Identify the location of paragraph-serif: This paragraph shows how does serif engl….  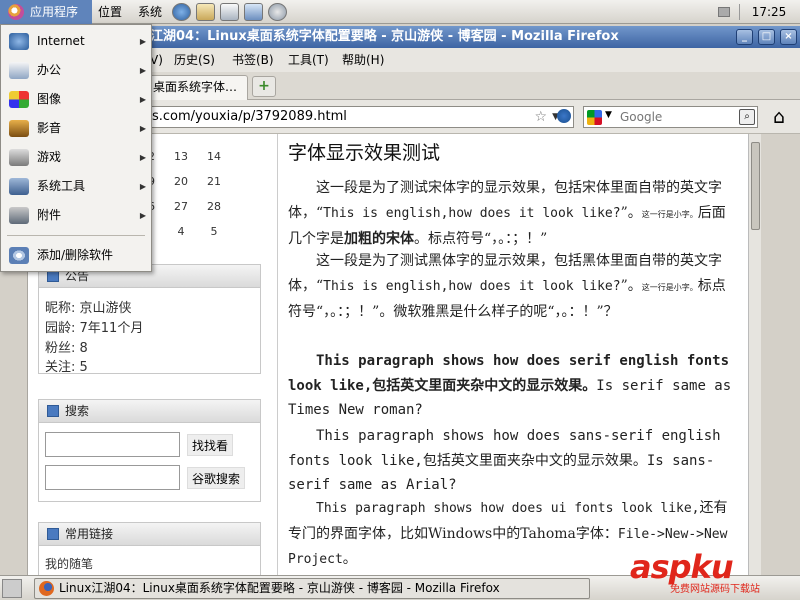
(510, 385).